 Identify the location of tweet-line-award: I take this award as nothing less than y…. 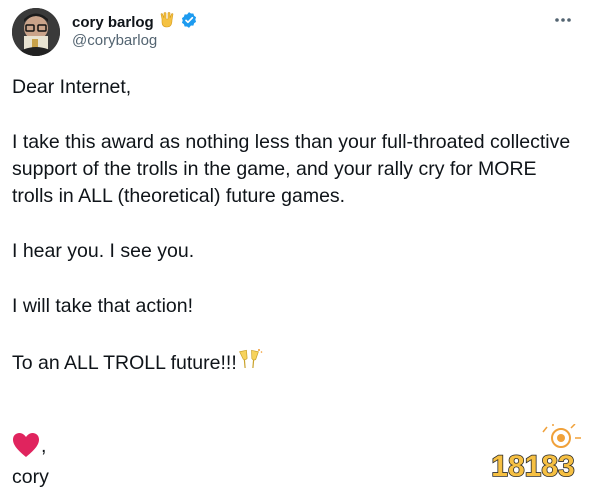
(294, 169).